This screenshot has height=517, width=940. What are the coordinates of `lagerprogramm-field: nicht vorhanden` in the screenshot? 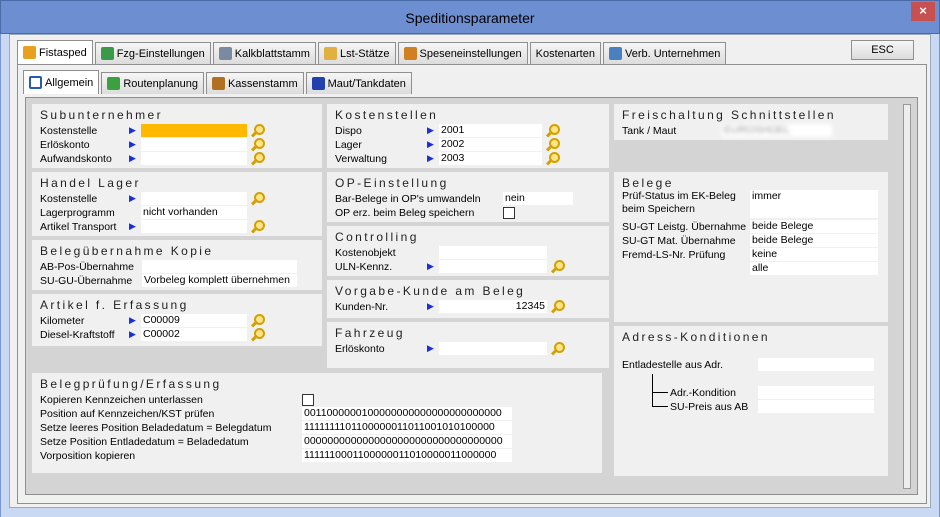 It's located at (194, 212).